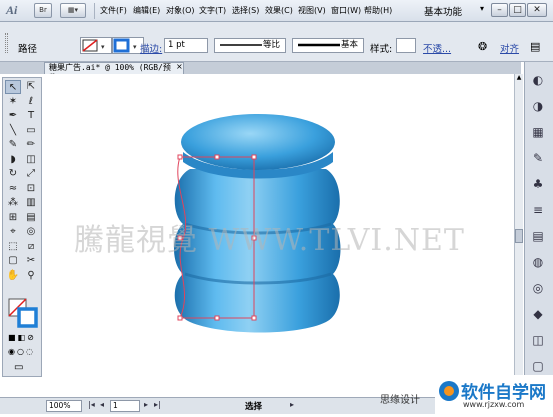 This screenshot has width=553, height=417. I want to click on stroke-weight-field: 1 pt, so click(186, 45).